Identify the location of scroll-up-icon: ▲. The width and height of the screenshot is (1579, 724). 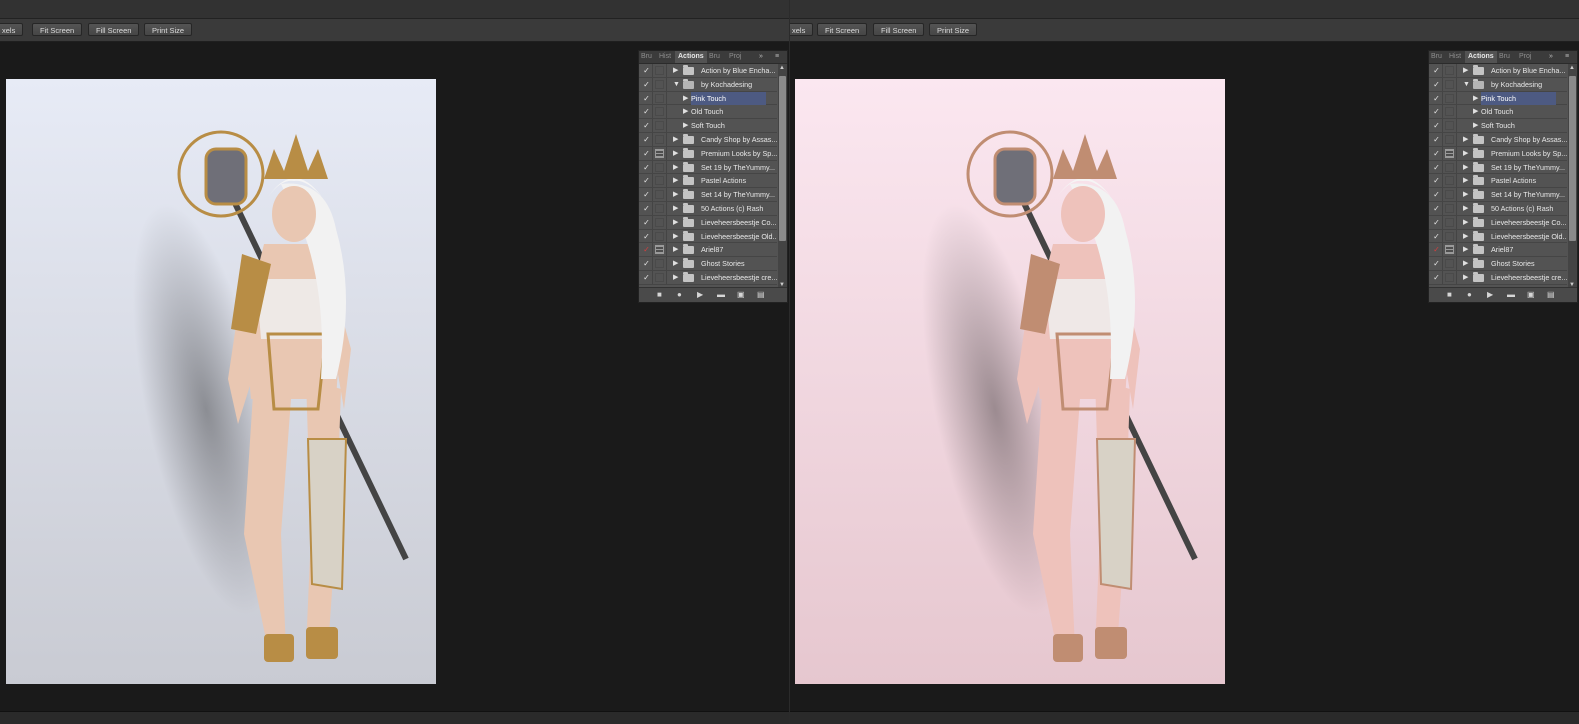
(782, 68).